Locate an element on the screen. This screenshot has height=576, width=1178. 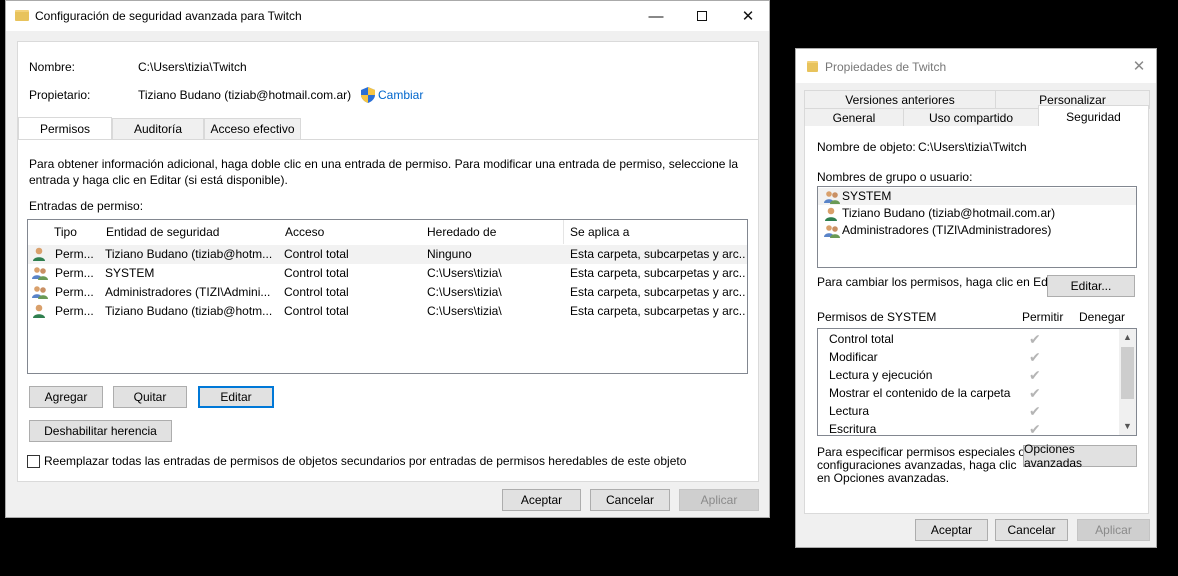
list-item: Tiziano Budano (tiziab@hotmail.com.ar) is located at coordinates (977, 213).